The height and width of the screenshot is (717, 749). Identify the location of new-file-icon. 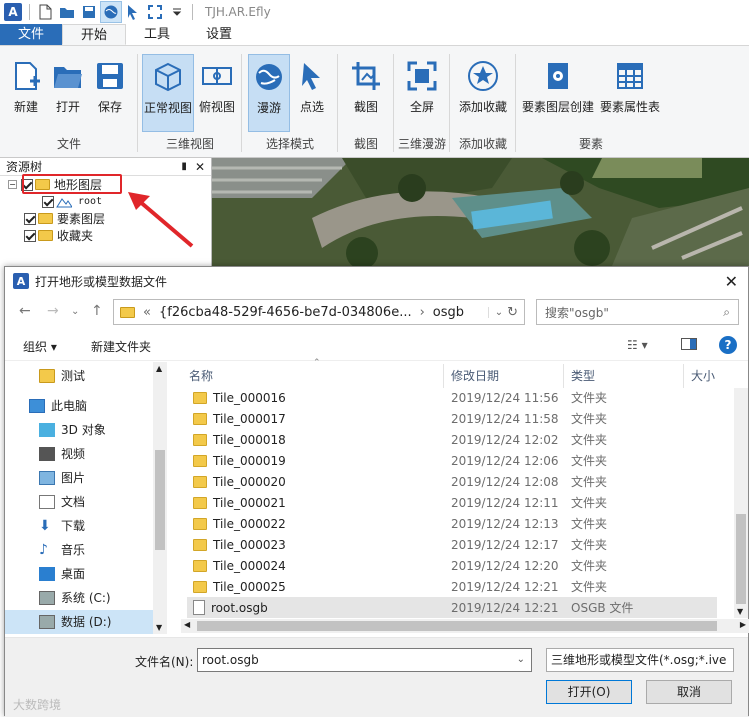
(45, 12).